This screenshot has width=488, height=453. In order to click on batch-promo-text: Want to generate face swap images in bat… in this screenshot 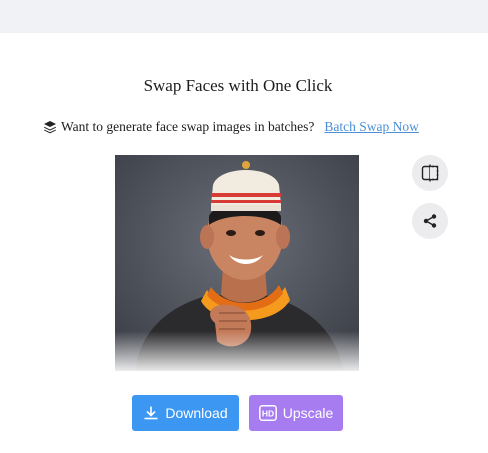, I will do `click(188, 126)`.